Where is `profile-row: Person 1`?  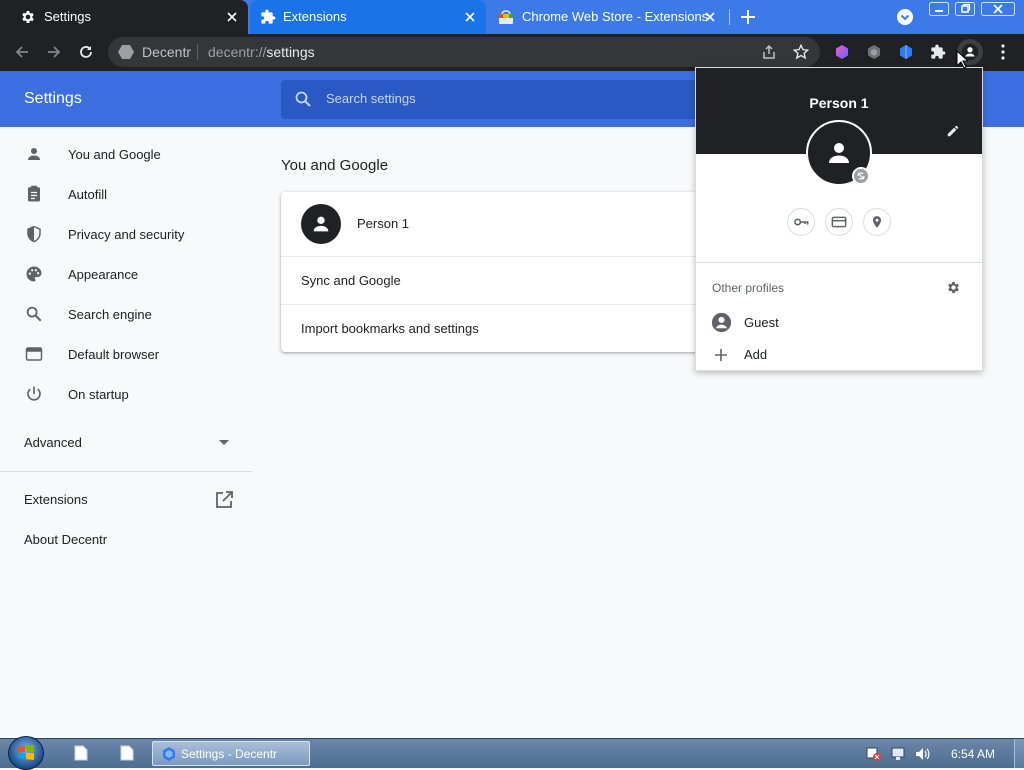
profile-row: Person 1 is located at coordinates (521, 224).